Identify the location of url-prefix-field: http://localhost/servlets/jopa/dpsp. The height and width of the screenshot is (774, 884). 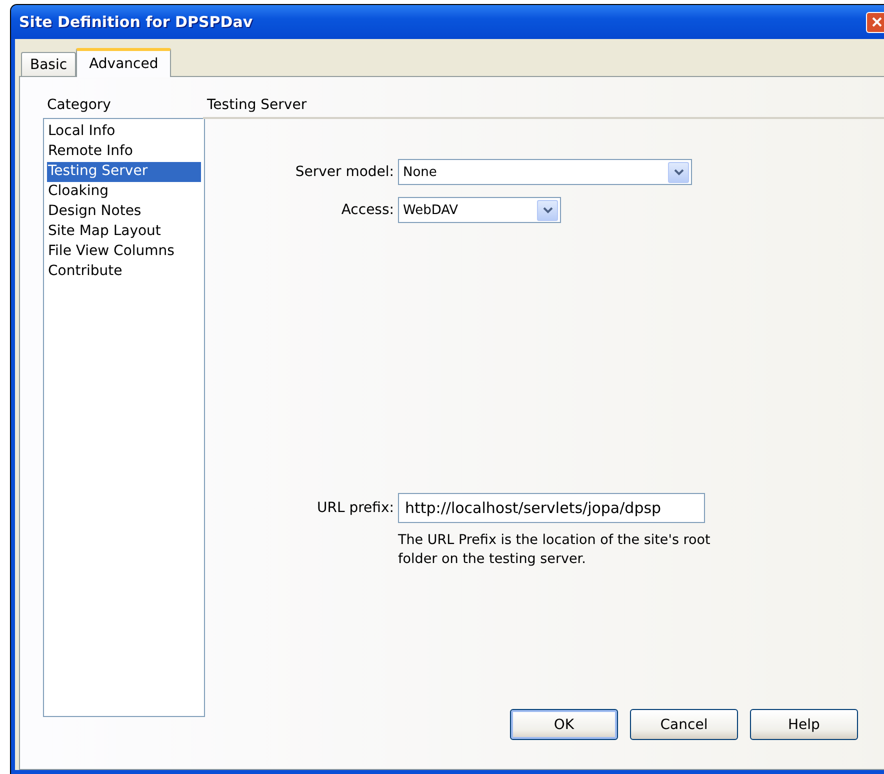
(551, 508).